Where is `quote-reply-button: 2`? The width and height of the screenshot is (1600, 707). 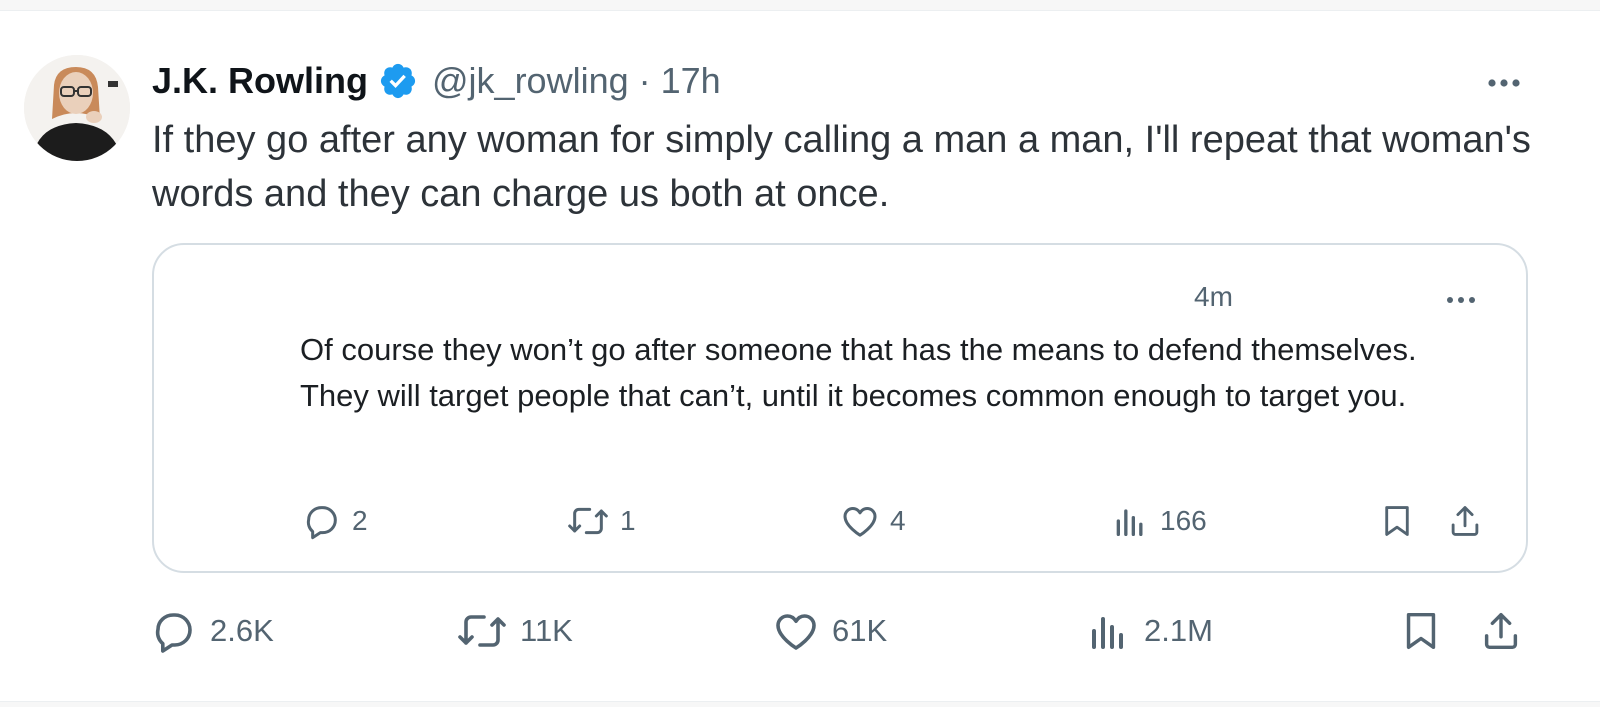
quote-reply-button: 2 is located at coordinates (335, 521).